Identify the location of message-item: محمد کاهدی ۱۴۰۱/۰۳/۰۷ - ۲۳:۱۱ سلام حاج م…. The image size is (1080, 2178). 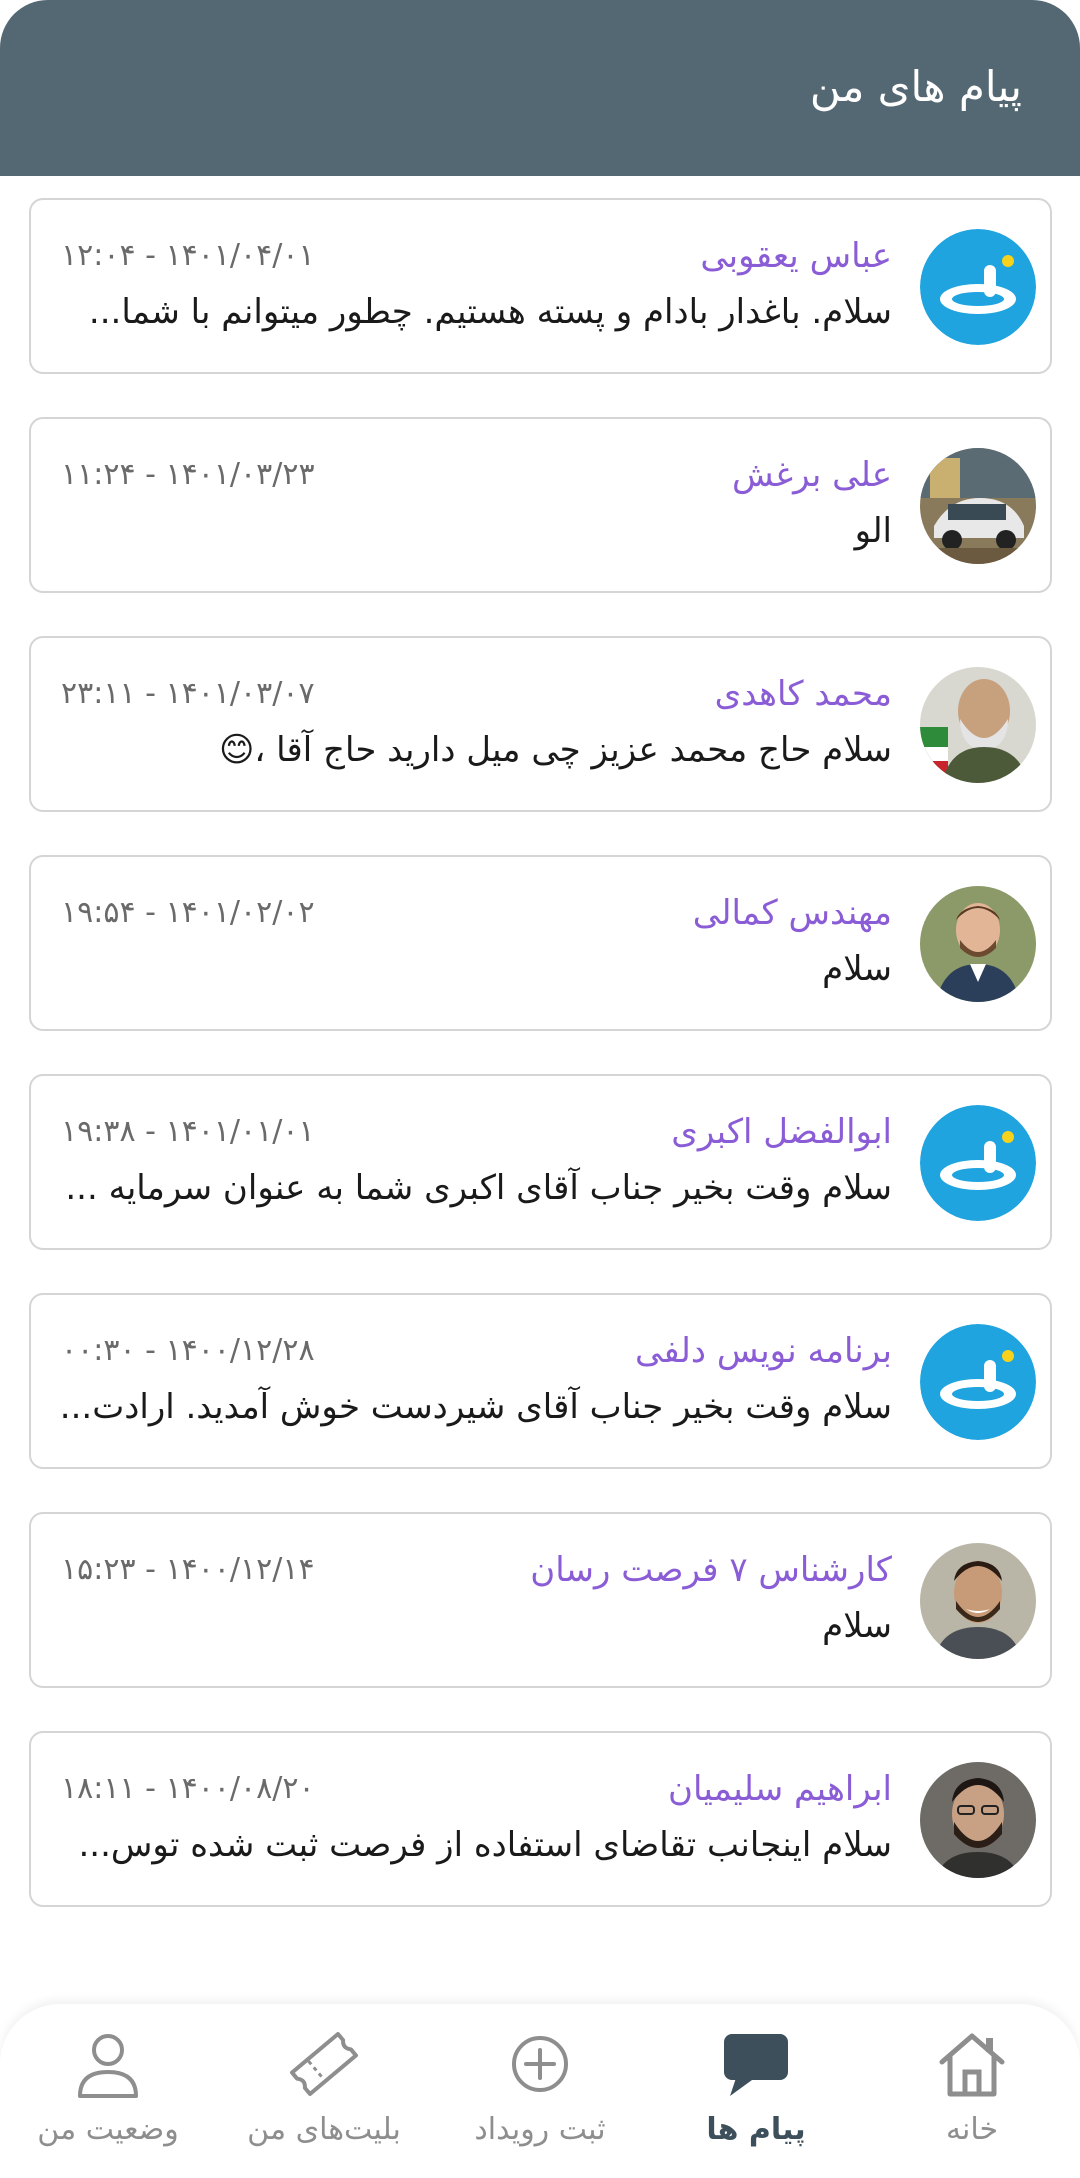
(540, 724).